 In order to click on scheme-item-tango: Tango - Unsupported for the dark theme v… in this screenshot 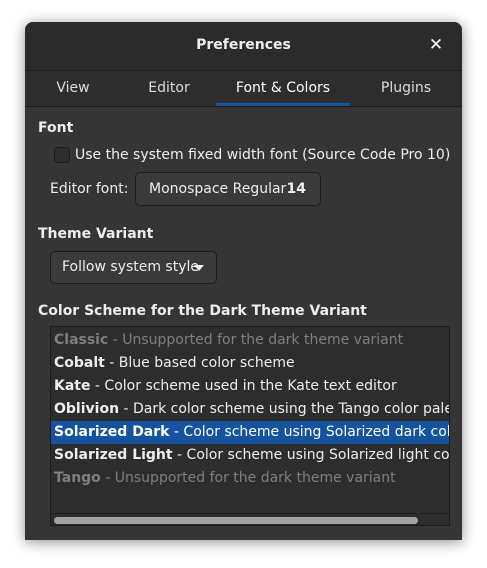, I will do `click(250, 478)`.